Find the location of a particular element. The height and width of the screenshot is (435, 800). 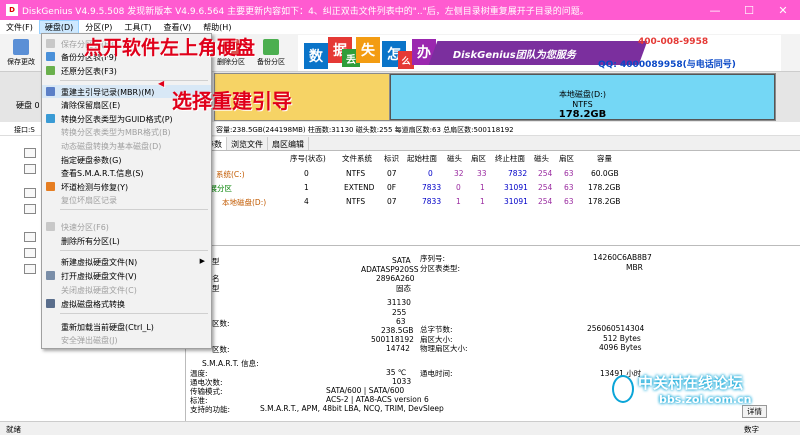

menu-disk: 硬盘(D) is located at coordinates (59, 27).